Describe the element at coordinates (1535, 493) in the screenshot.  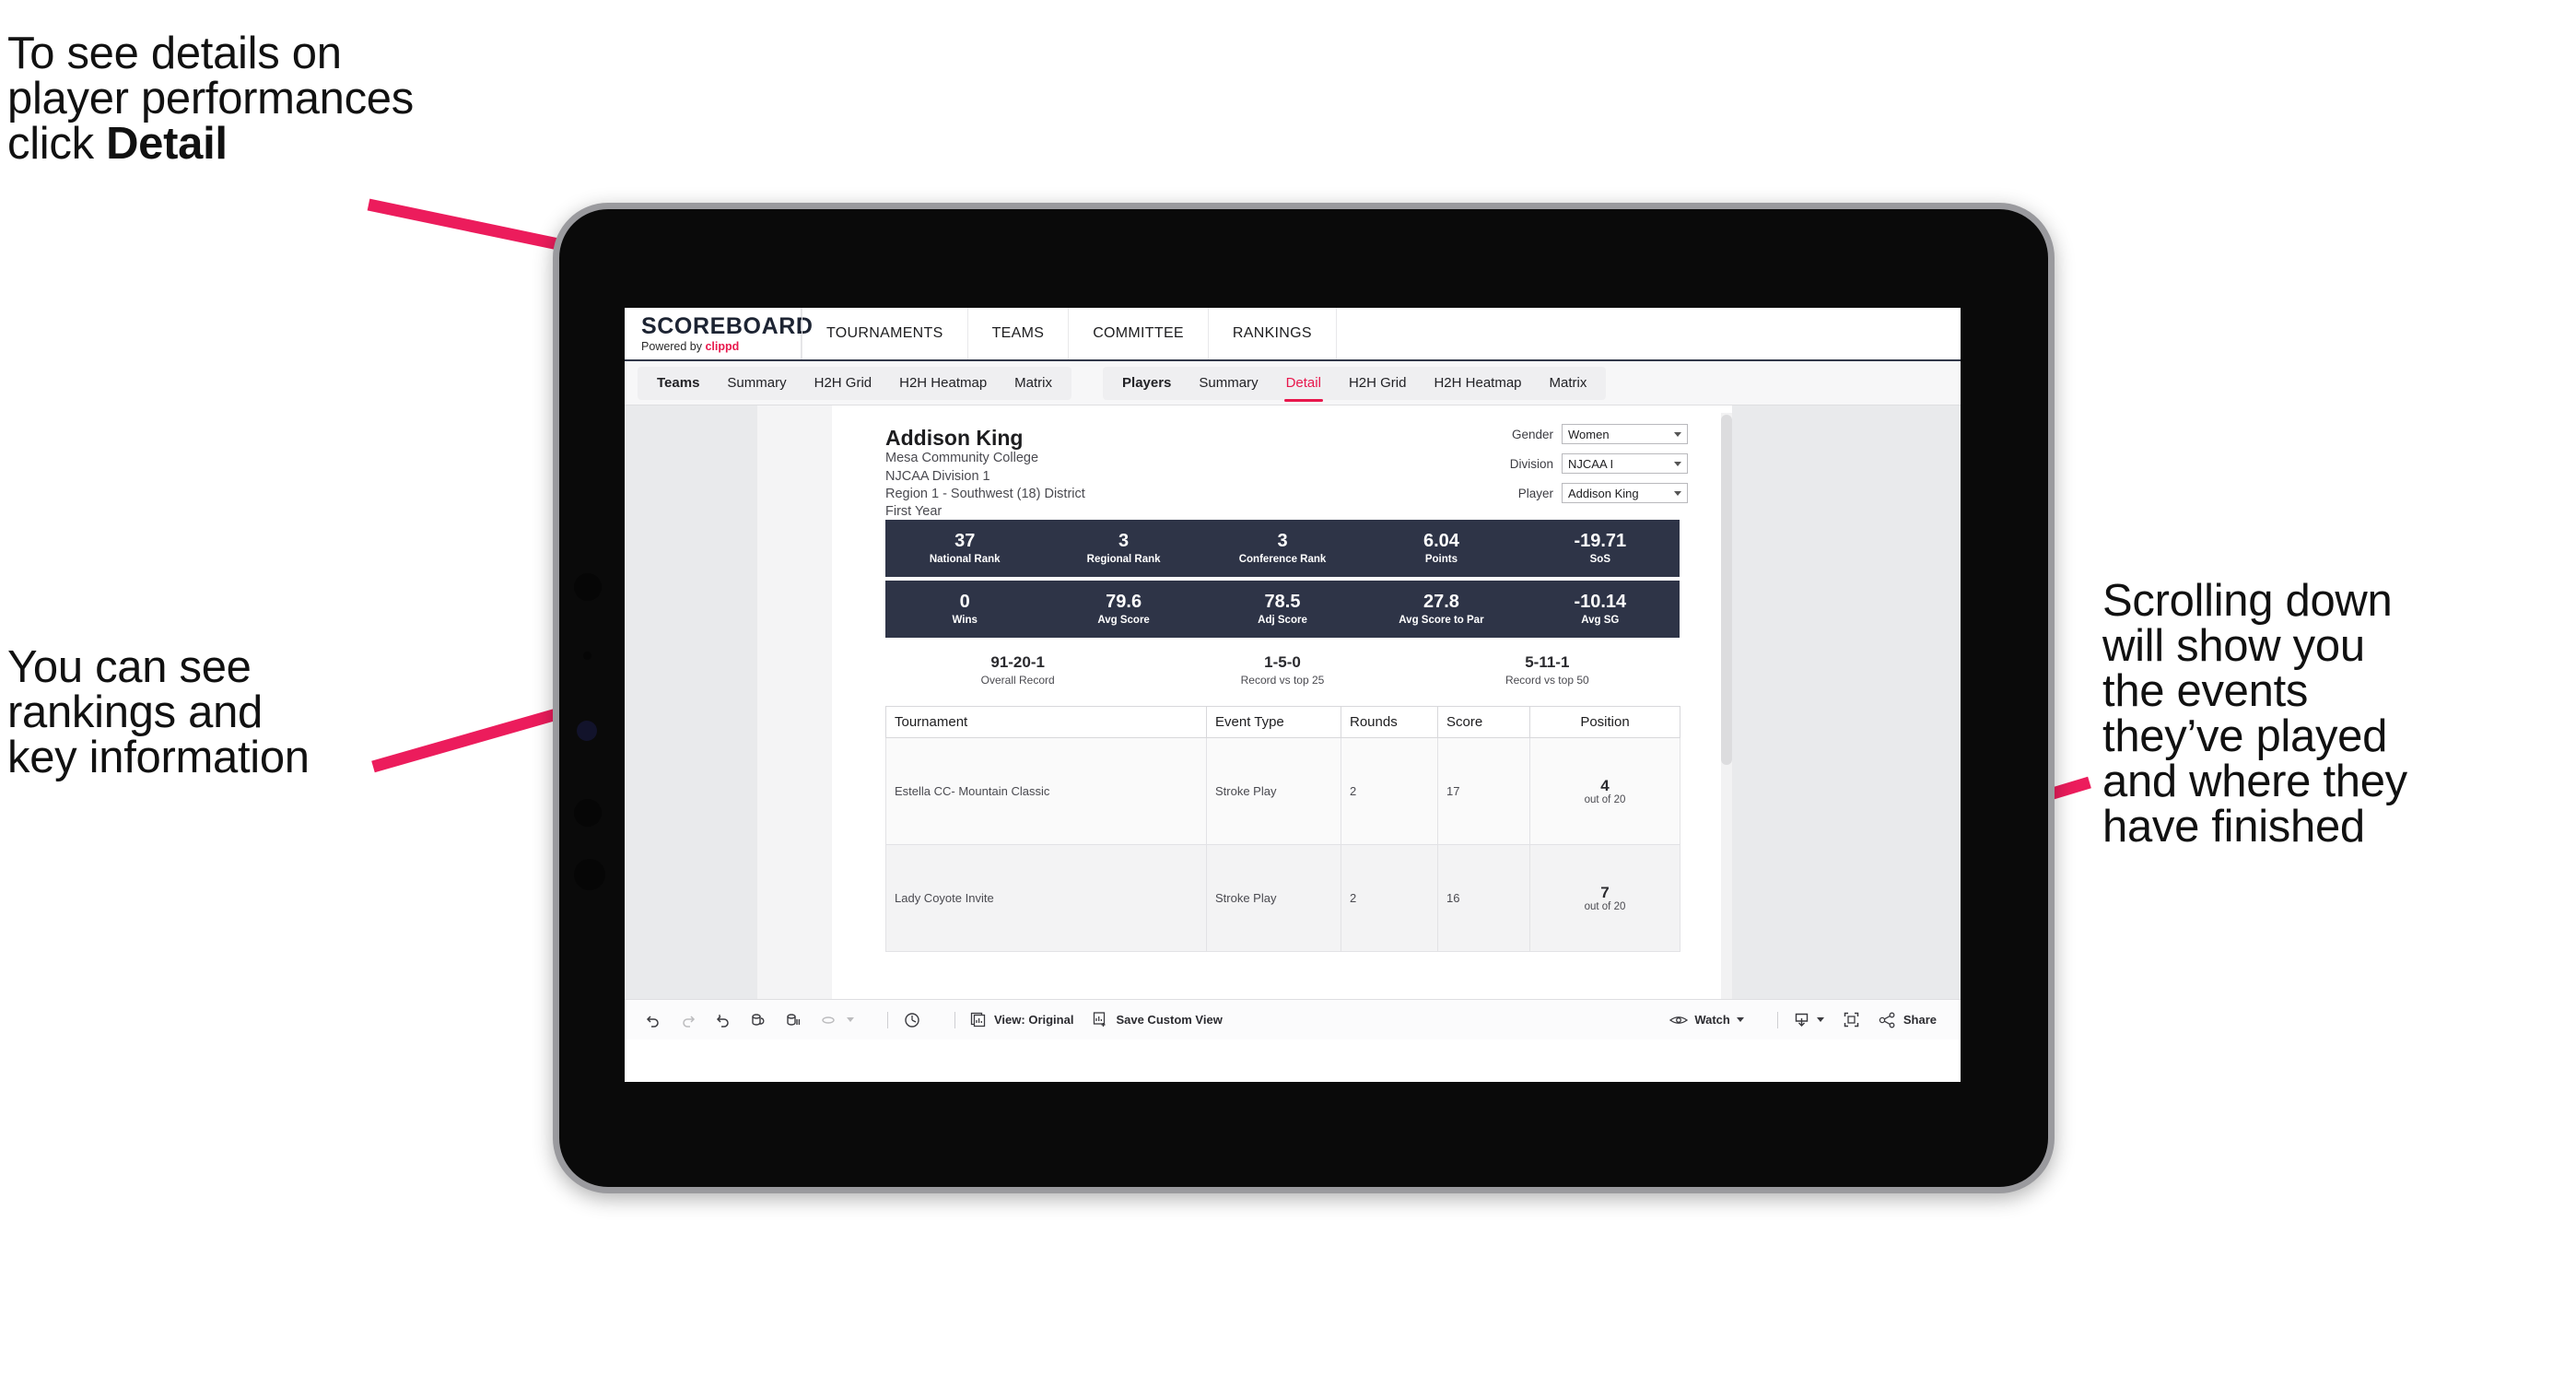
I see `player-label: Player` at that location.